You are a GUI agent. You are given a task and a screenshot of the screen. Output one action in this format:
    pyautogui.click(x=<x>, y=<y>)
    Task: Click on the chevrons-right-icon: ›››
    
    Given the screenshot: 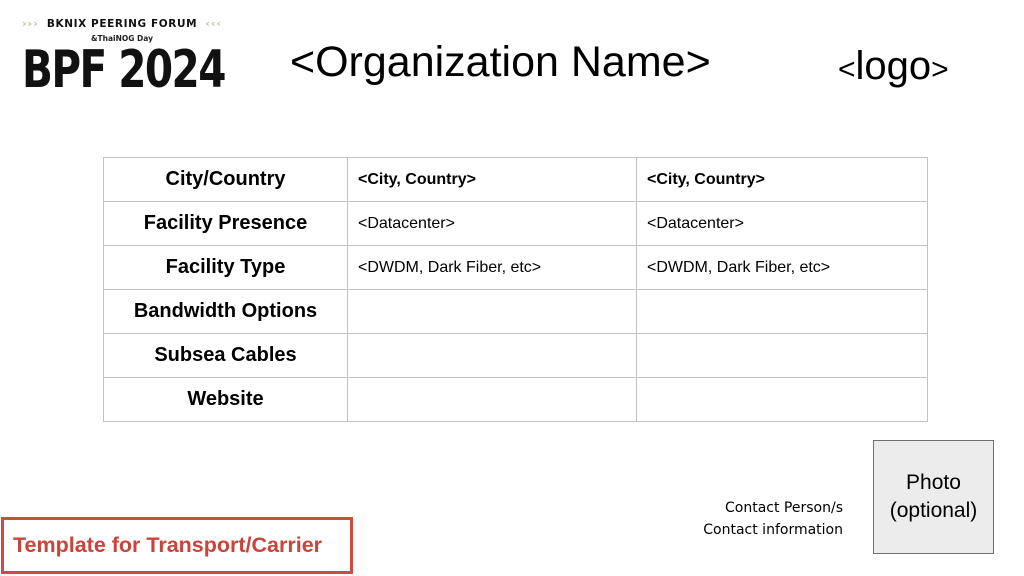 What is the action you would take?
    pyautogui.click(x=30, y=23)
    